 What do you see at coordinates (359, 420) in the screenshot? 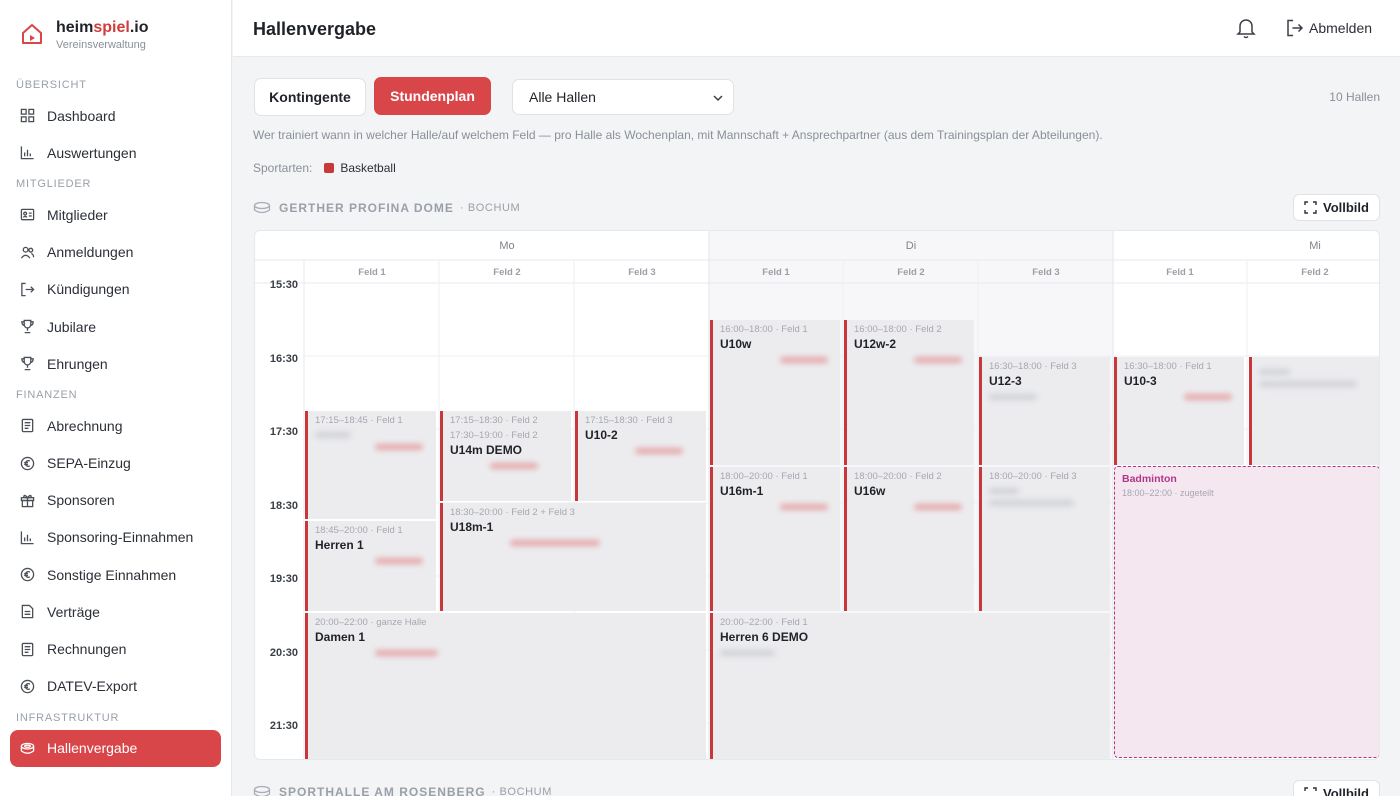
I see `event-time: 17:15–18:45 · Feld 1` at bounding box center [359, 420].